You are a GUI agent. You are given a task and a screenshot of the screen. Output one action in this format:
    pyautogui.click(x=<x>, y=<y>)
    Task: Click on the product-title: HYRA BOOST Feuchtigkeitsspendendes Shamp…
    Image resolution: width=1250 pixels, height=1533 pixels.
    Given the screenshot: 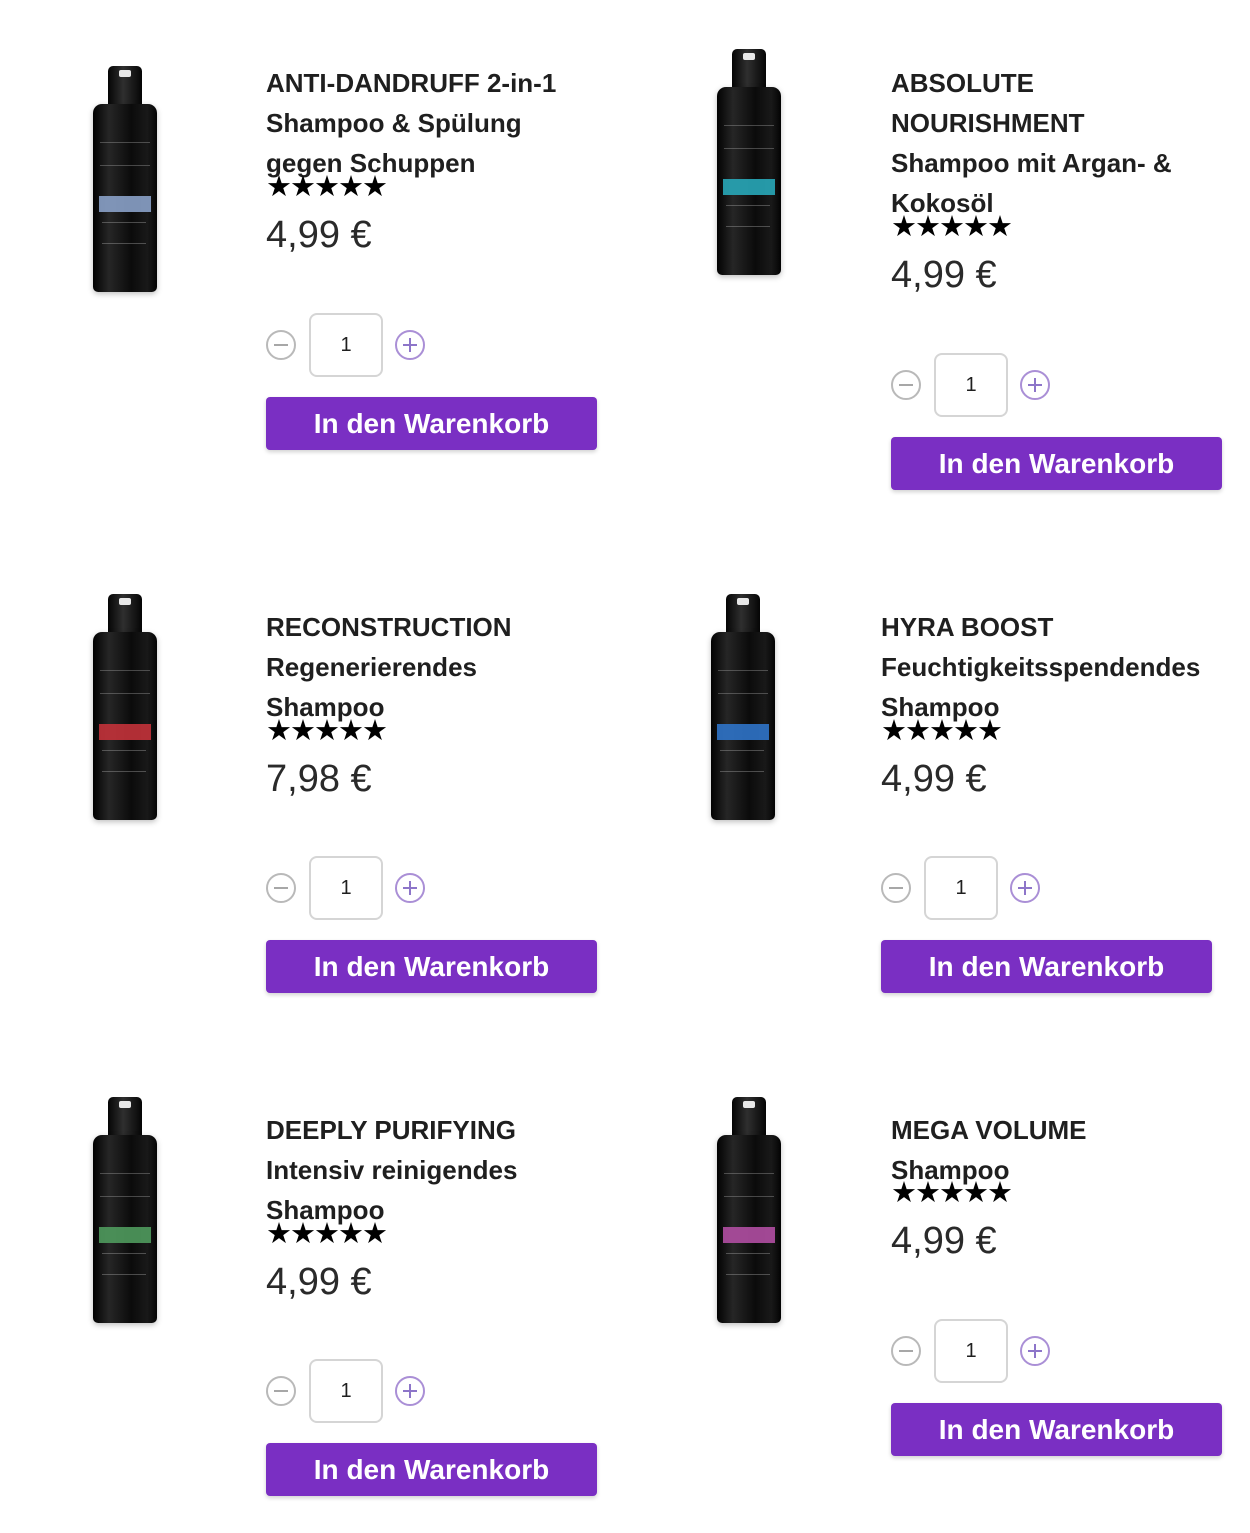 What is the action you would take?
    pyautogui.click(x=1065, y=667)
    